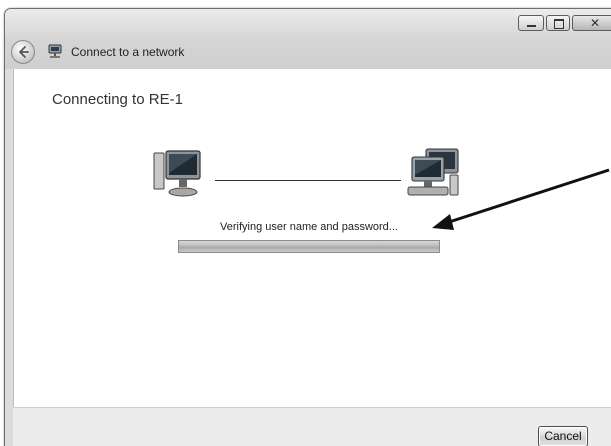 Image resolution: width=611 pixels, height=446 pixels. I want to click on computer-icon, so click(177, 173).